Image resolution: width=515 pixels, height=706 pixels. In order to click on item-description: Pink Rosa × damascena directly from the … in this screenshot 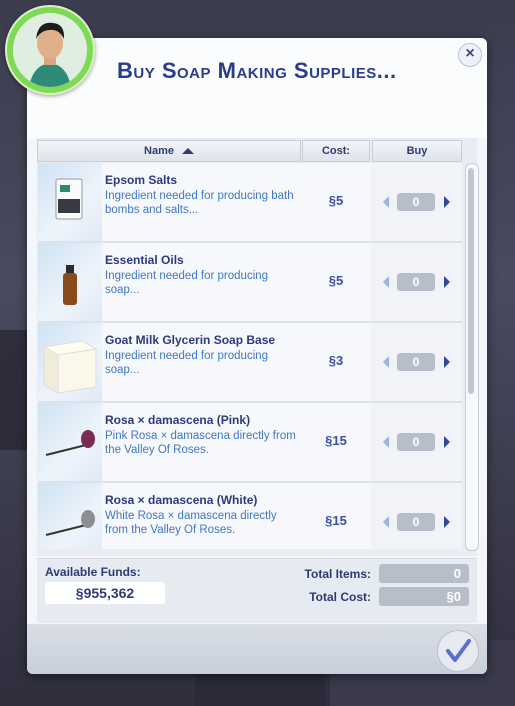, I will do `click(200, 443)`.